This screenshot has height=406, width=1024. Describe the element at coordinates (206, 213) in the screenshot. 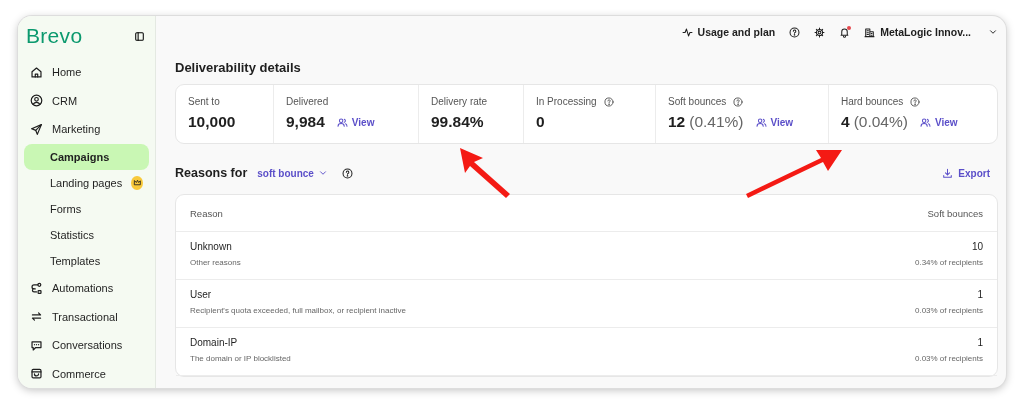

I see `column-header: Reason` at that location.